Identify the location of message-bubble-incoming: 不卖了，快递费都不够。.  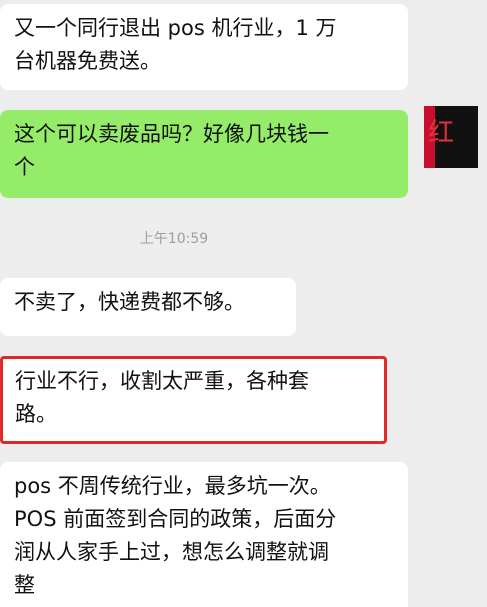
(148, 307).